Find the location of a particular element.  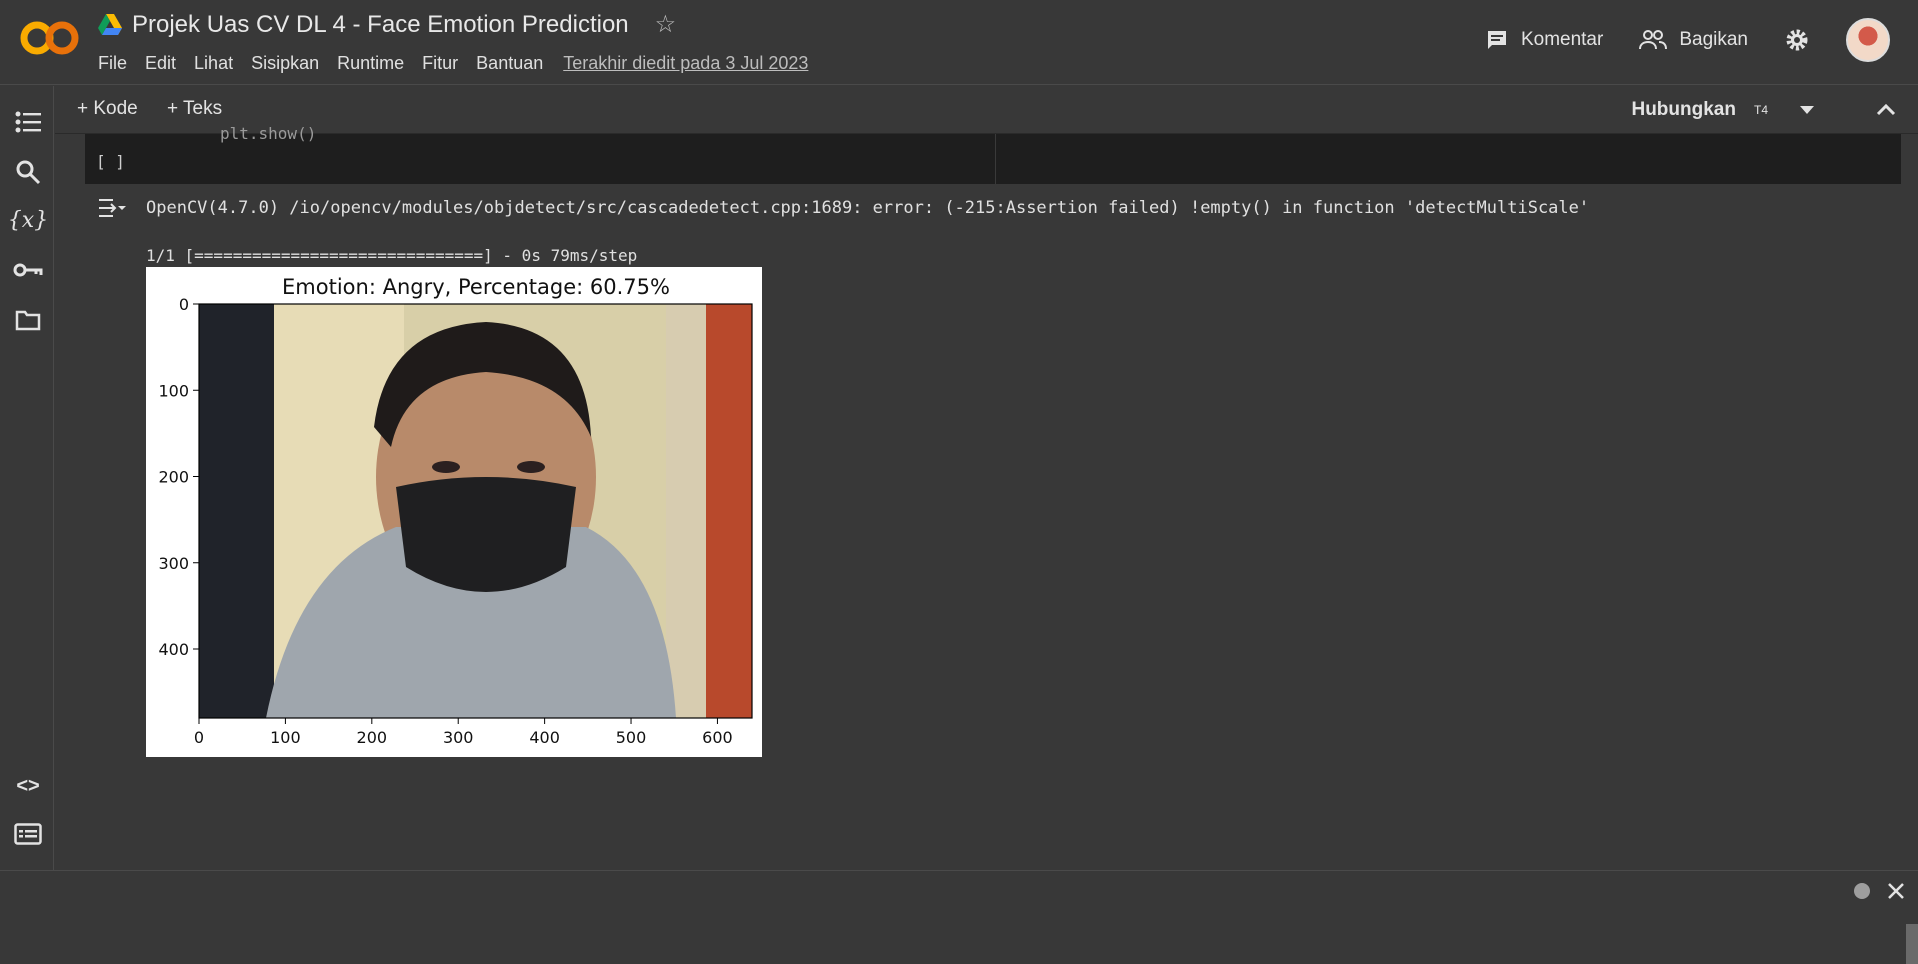

share-label: Bagikan is located at coordinates (1713, 39).